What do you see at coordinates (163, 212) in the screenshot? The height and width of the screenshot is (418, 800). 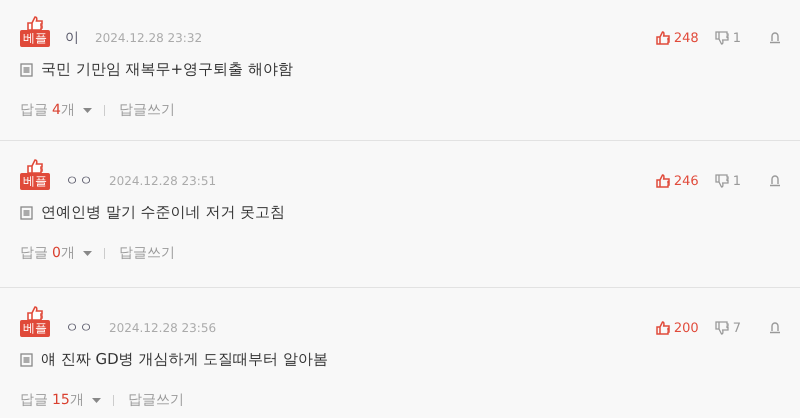 I see `comment-text: 연예인병 말기 수준이네 저거 못고침` at bounding box center [163, 212].